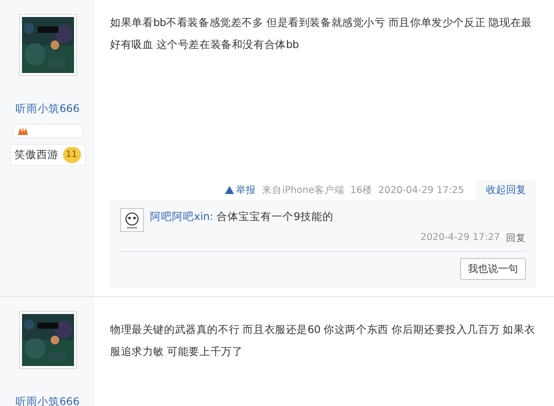  Describe the element at coordinates (506, 190) in the screenshot. I see `collapse-replies-tab: 收起回复` at that location.